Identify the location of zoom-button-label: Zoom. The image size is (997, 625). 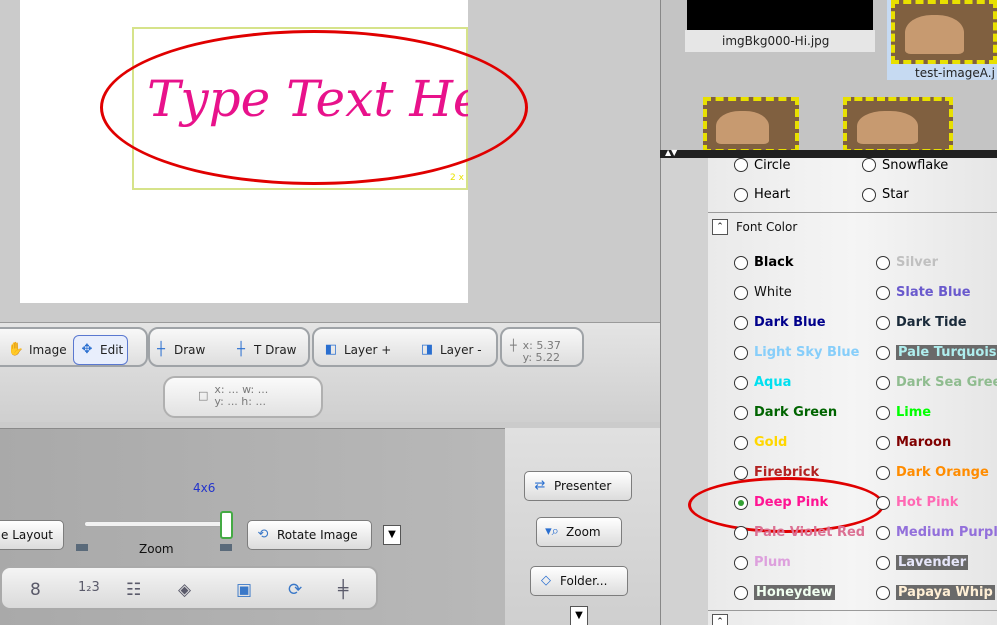
(583, 532).